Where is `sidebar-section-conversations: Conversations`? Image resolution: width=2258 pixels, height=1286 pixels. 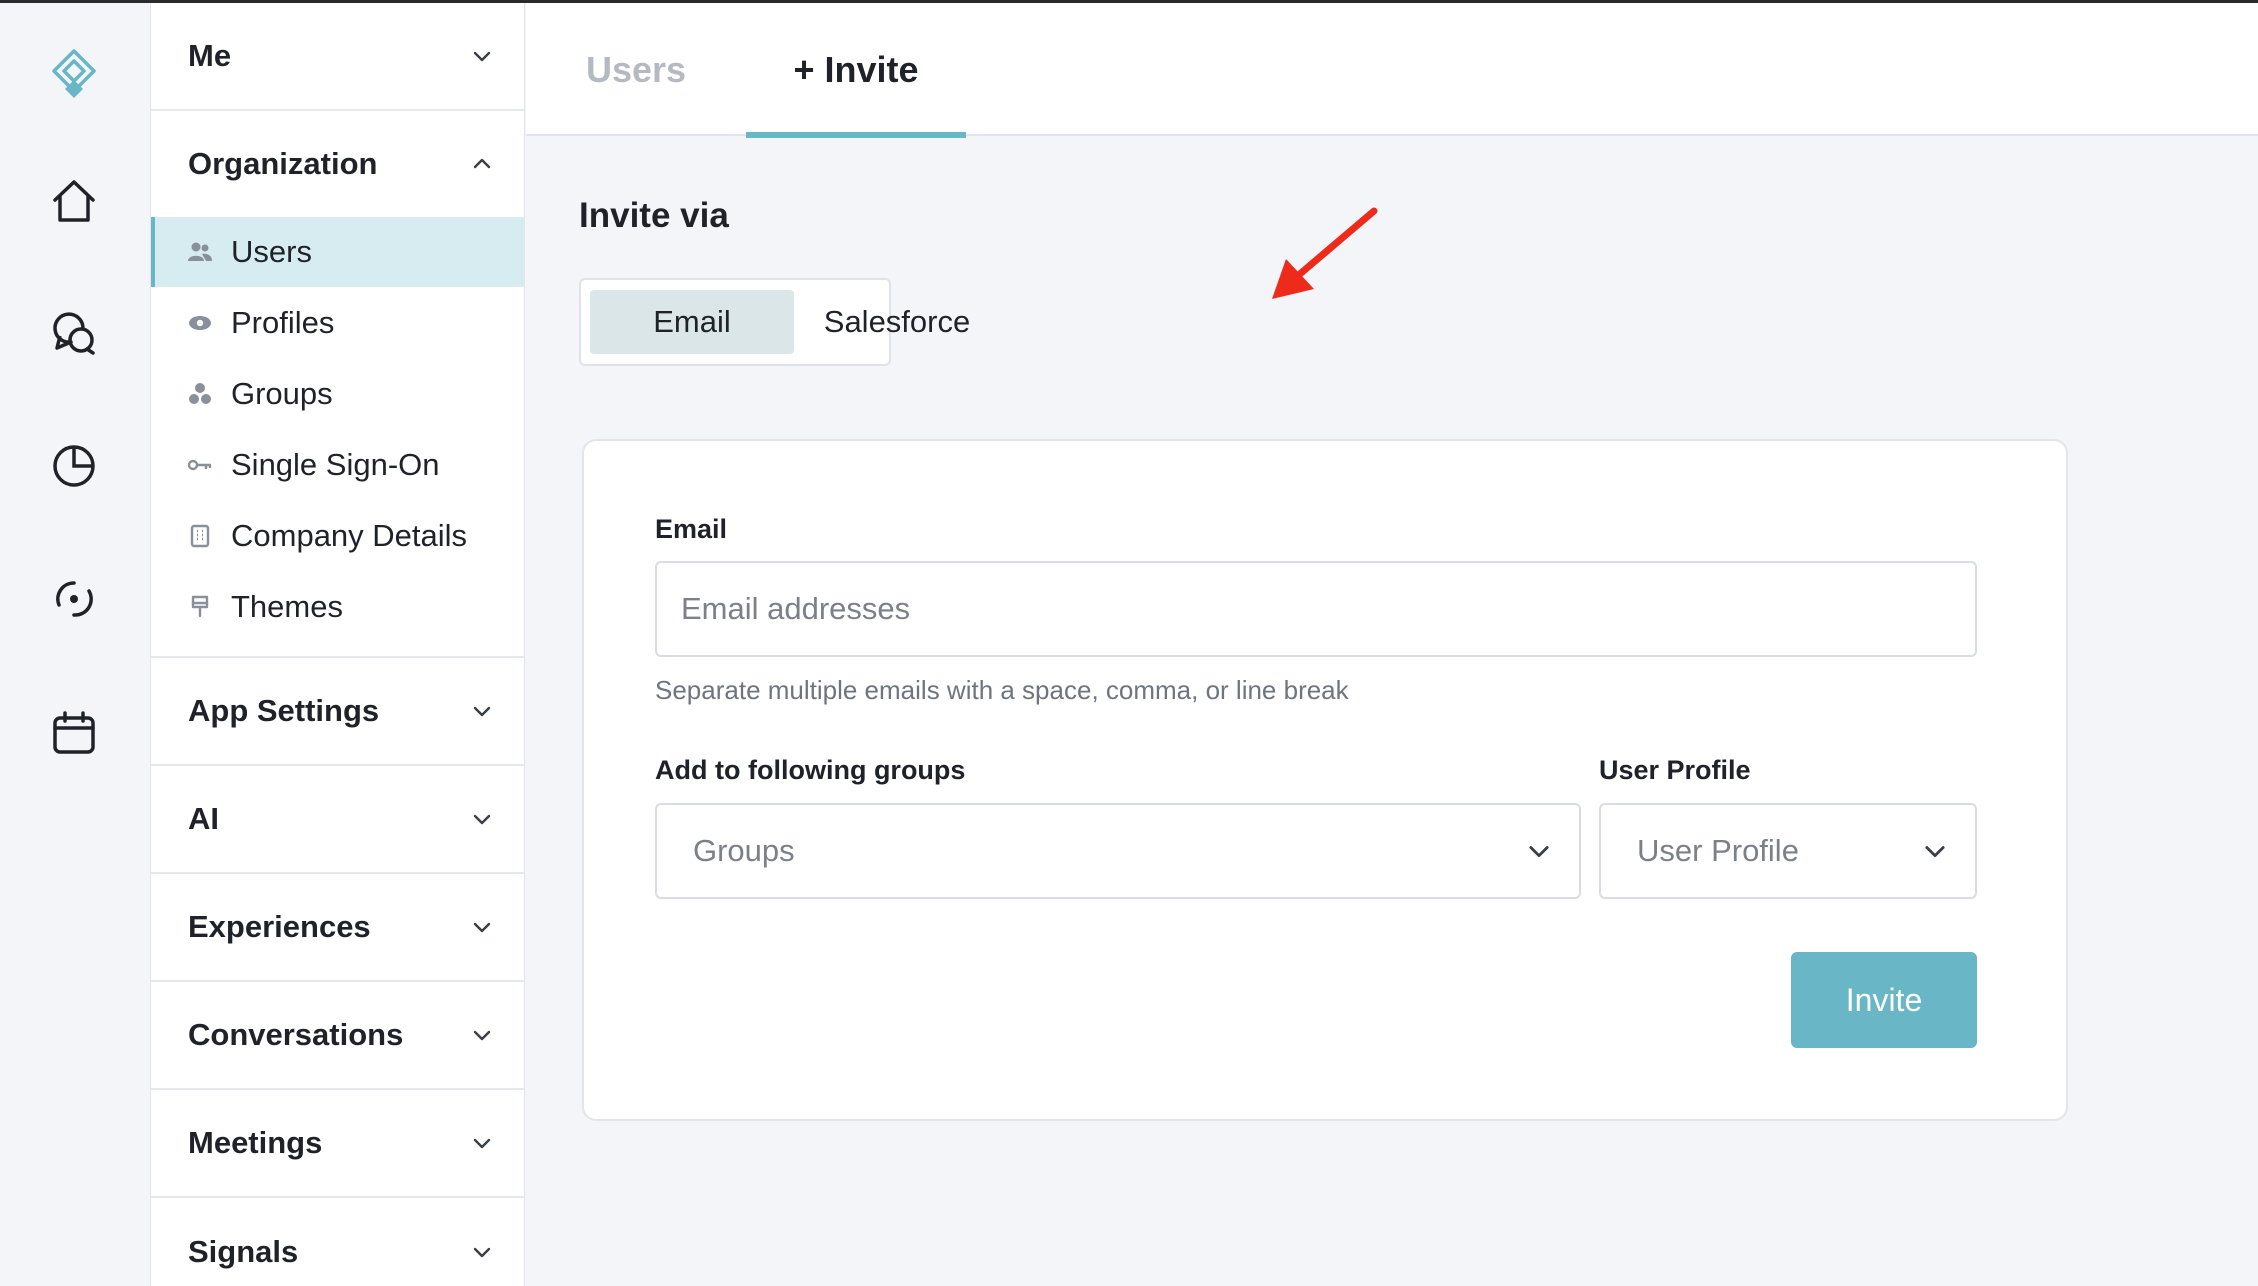
sidebar-section-conversations: Conversations is located at coordinates (337, 1036).